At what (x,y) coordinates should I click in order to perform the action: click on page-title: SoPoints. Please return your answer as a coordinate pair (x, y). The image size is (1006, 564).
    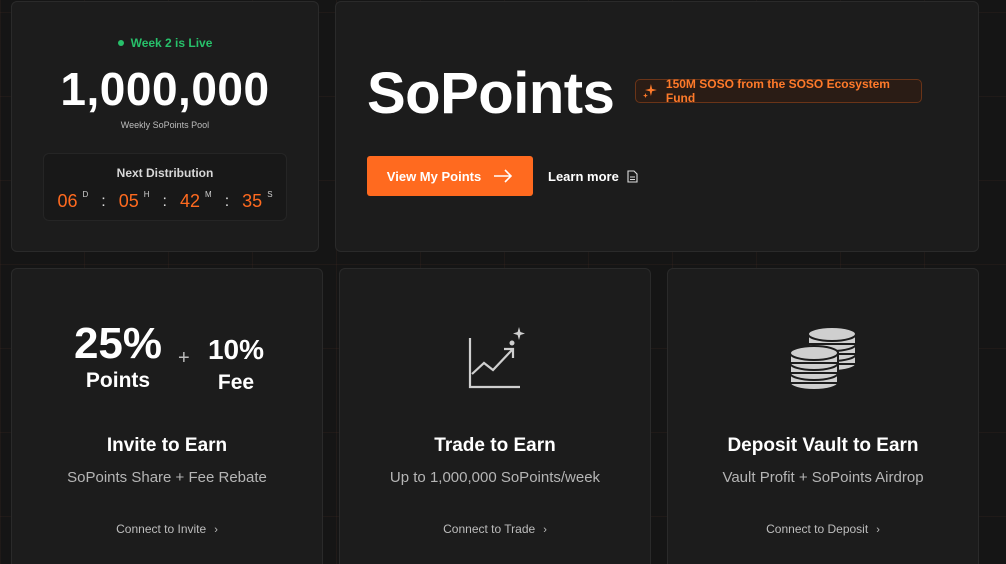
    Looking at the image, I should click on (491, 93).